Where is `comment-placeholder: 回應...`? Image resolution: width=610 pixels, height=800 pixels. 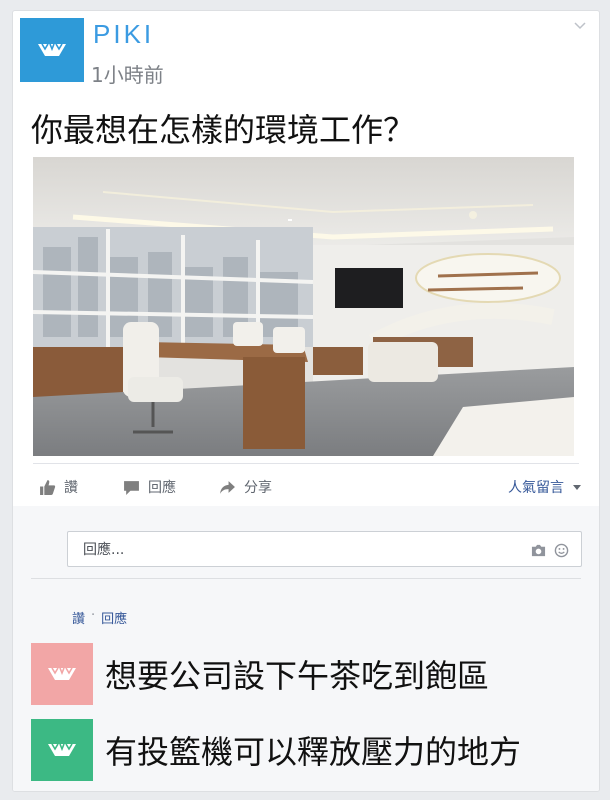 comment-placeholder: 回應... is located at coordinates (104, 550).